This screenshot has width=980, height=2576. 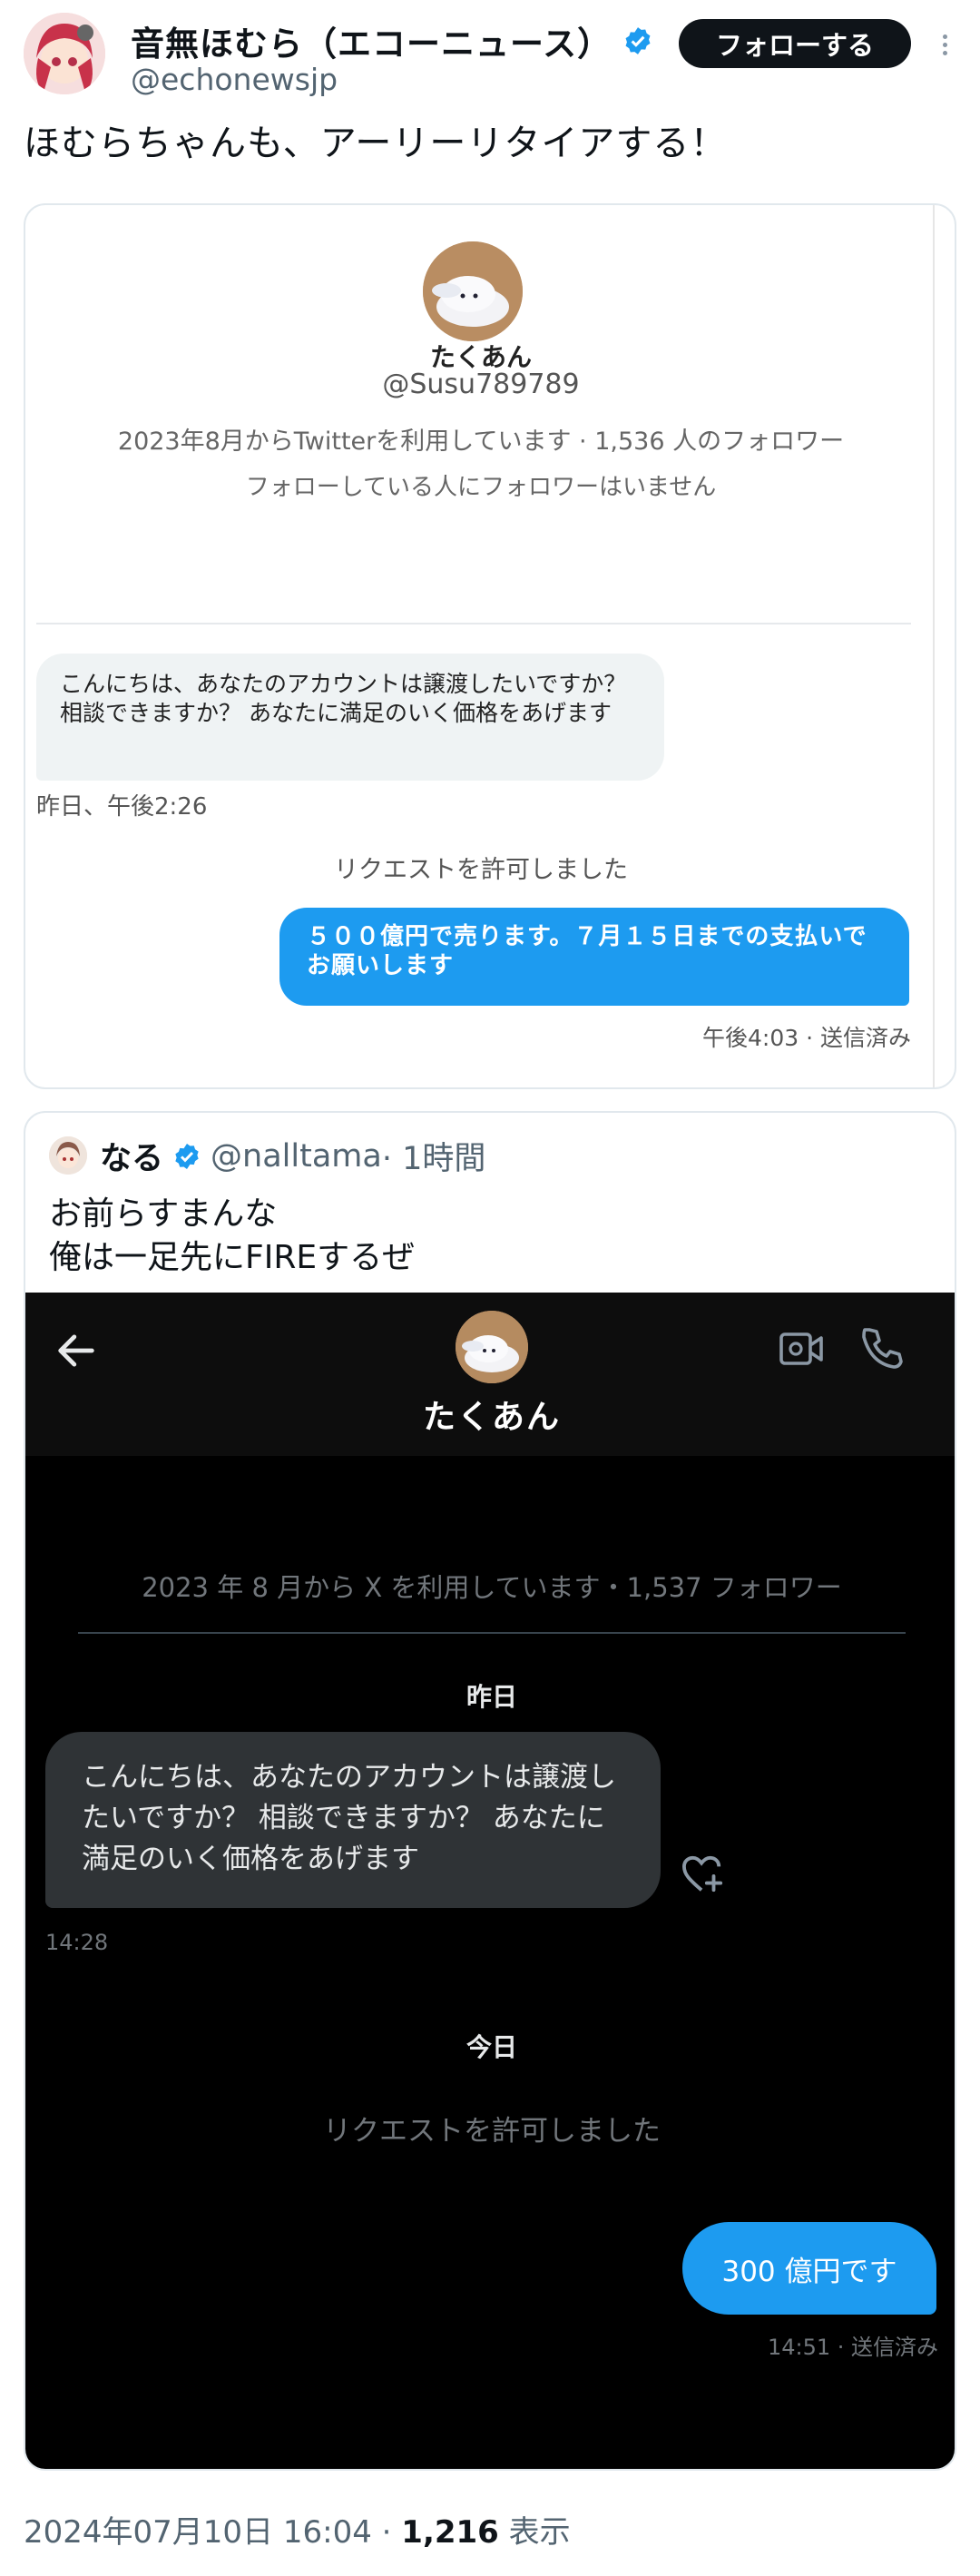 What do you see at coordinates (492, 1587) in the screenshot?
I see `dm-contact-info: 2023 年 8 月から X を利用しています・1,537 フォロワー` at bounding box center [492, 1587].